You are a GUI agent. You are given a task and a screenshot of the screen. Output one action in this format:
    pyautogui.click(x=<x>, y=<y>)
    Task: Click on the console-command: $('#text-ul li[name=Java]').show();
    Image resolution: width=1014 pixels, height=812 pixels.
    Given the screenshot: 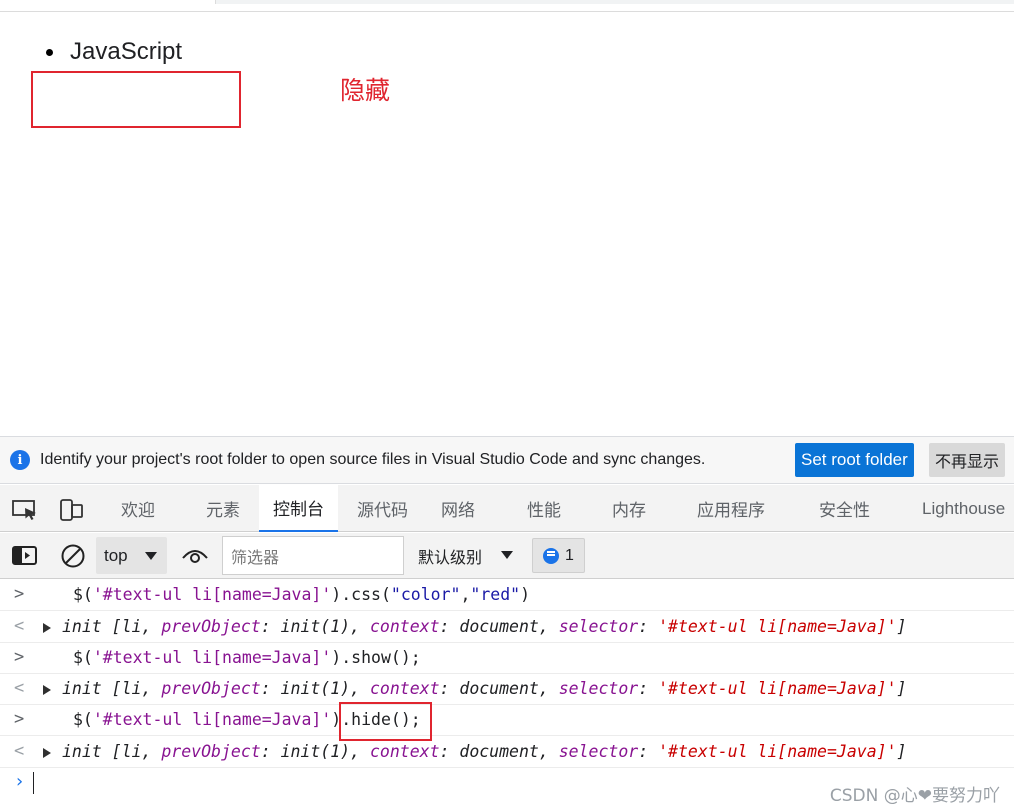 What is the action you would take?
    pyautogui.click(x=247, y=657)
    